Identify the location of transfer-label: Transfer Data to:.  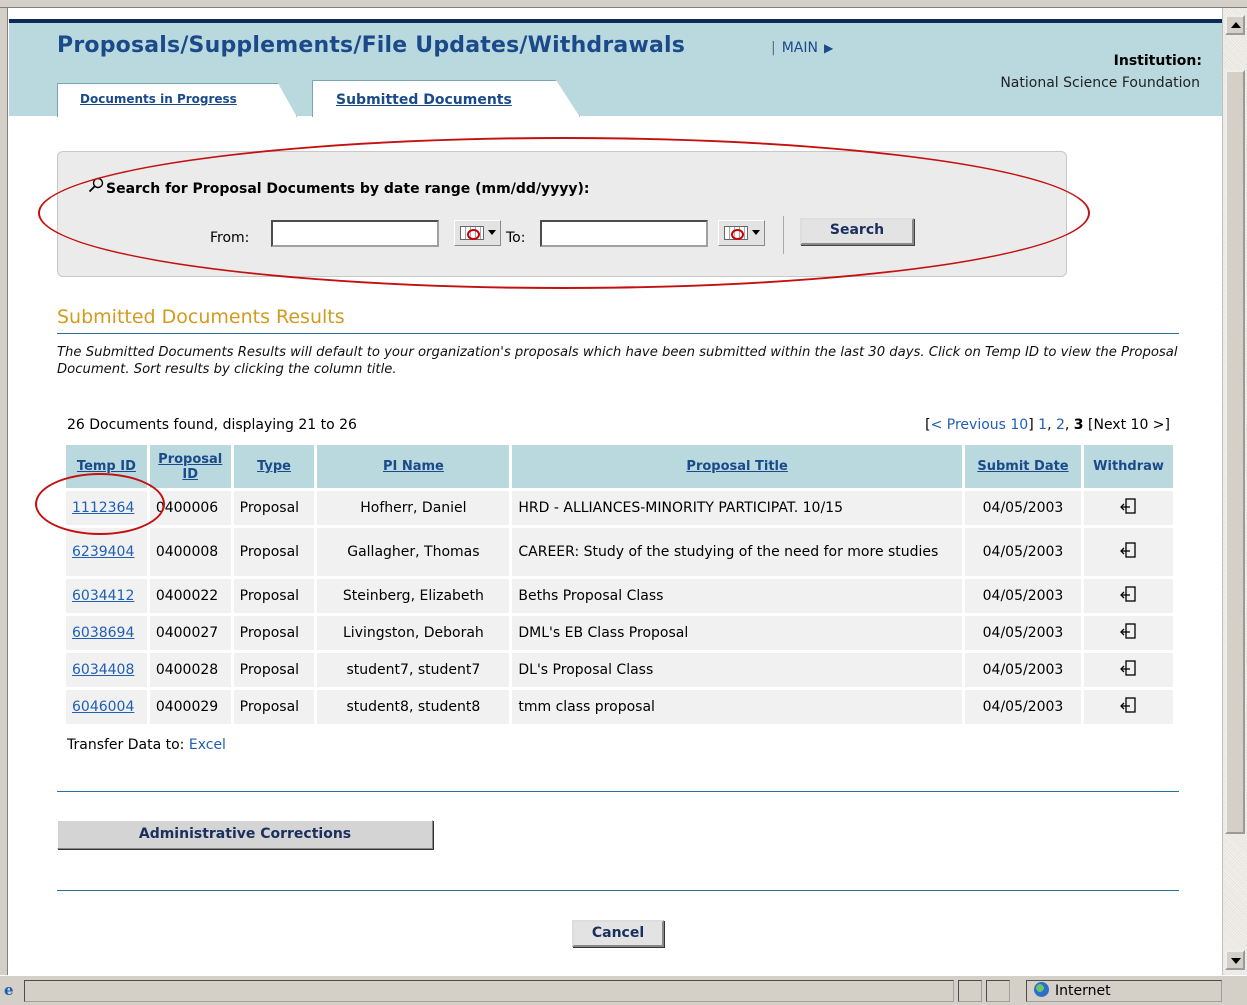
(126, 745).